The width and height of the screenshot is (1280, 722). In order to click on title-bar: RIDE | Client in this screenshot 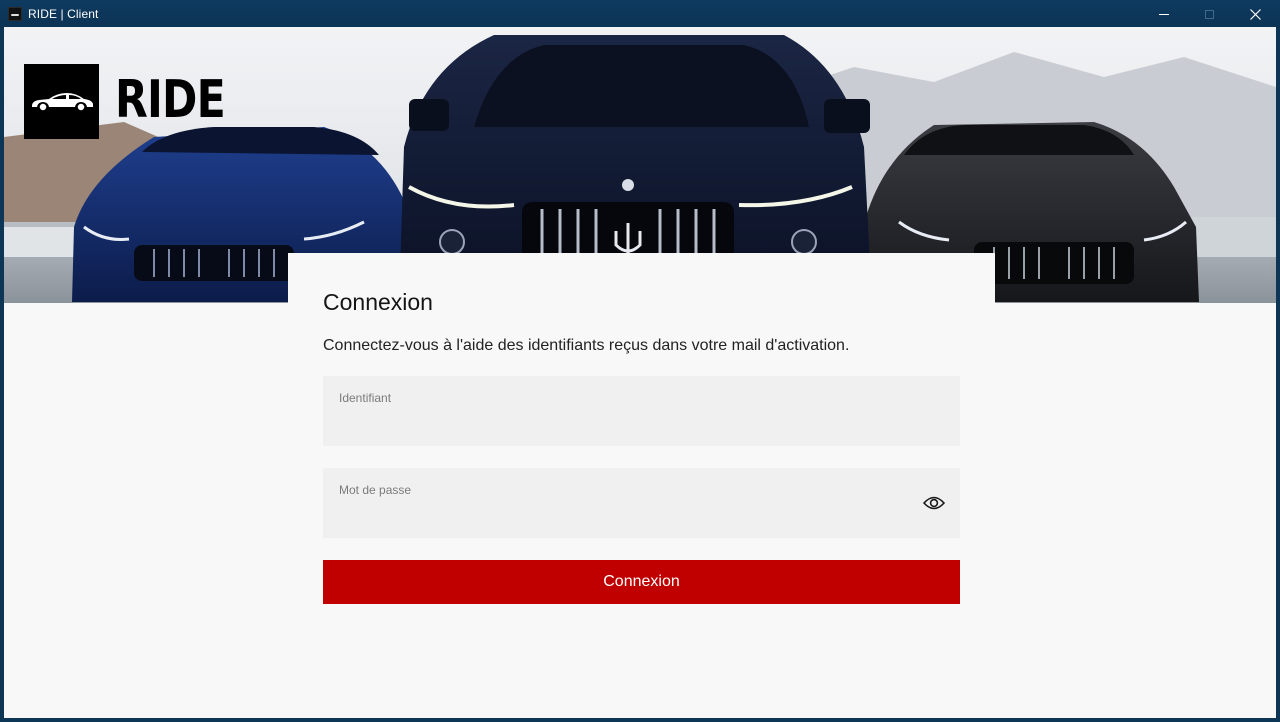, I will do `click(640, 14)`.